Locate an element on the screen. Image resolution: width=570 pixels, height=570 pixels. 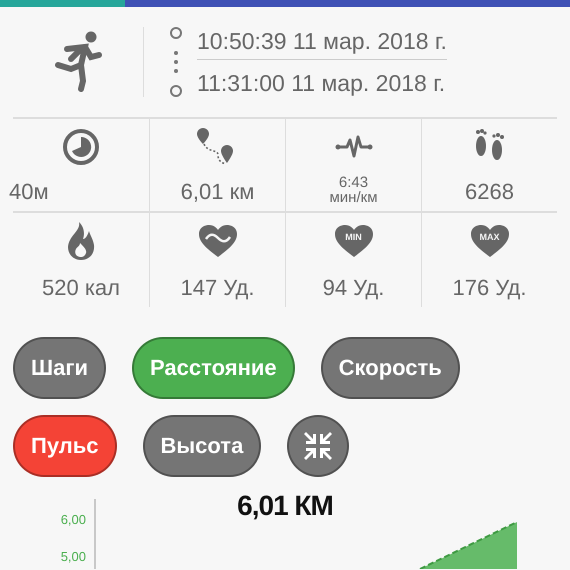
flame-icon is located at coordinates (81, 241).